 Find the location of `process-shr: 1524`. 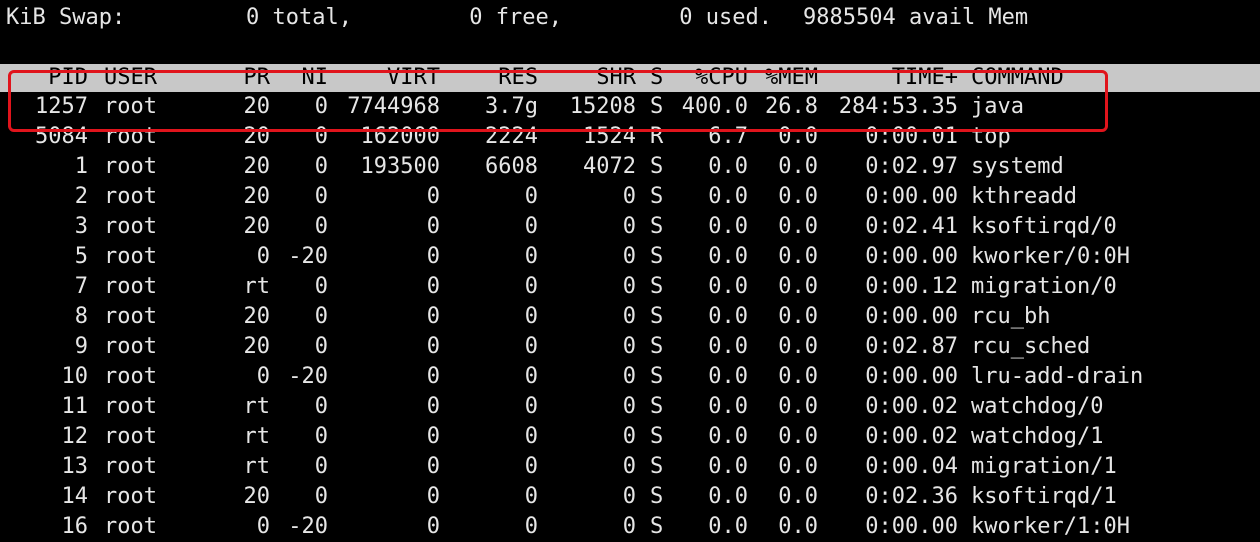

process-shr: 1524 is located at coordinates (609, 136).